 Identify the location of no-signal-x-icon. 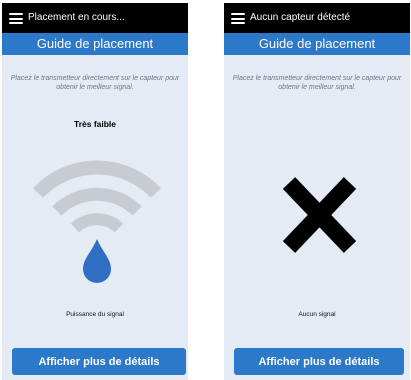
(319, 215).